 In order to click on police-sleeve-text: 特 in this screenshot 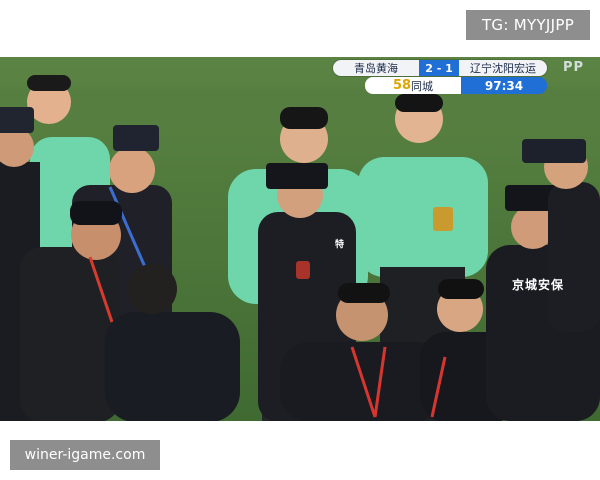, I will do `click(340, 245)`.